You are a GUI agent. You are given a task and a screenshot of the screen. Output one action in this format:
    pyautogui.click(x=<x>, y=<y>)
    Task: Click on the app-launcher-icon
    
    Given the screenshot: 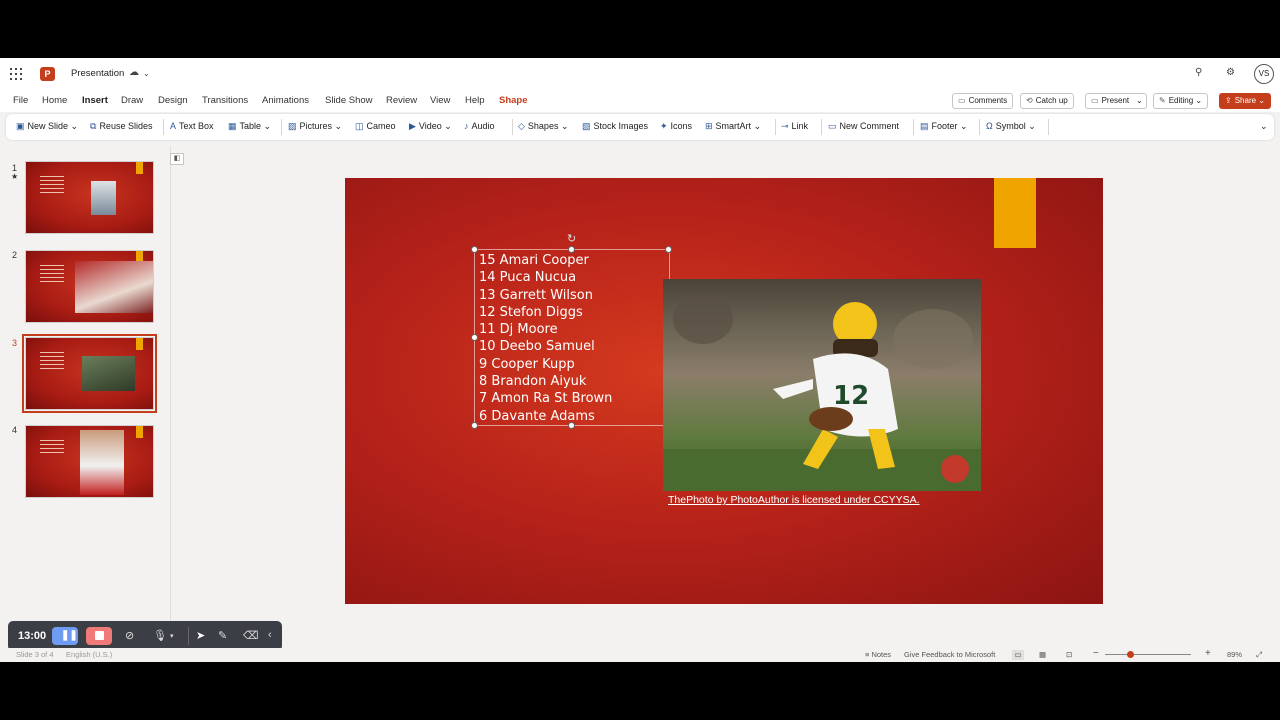 What is the action you would take?
    pyautogui.click(x=16, y=74)
    